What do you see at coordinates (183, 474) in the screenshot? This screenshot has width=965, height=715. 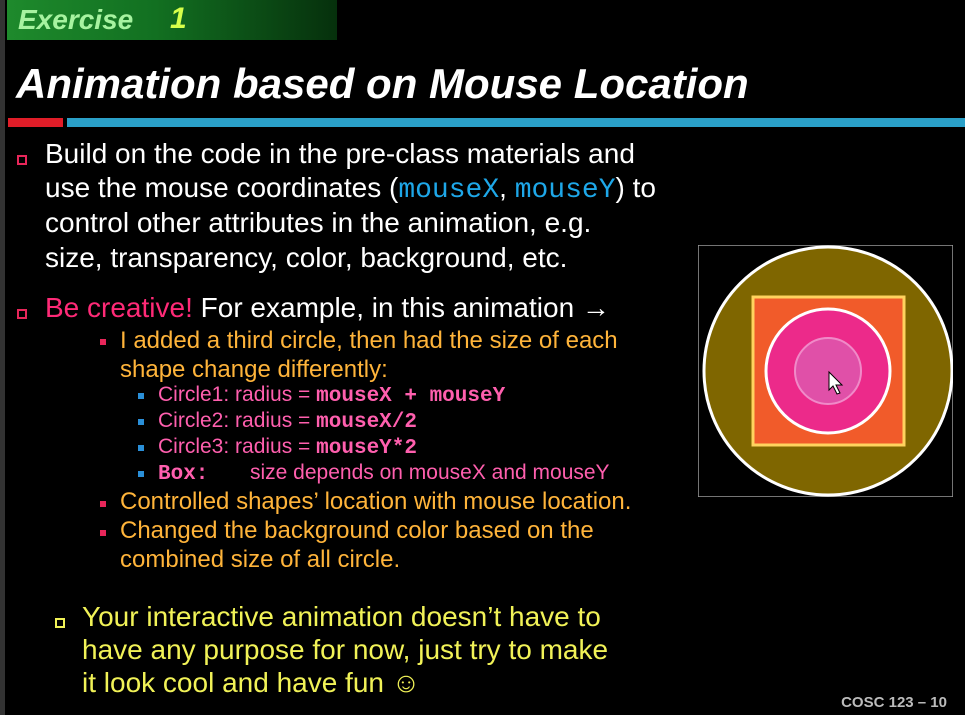 I see `box-label: Box:` at bounding box center [183, 474].